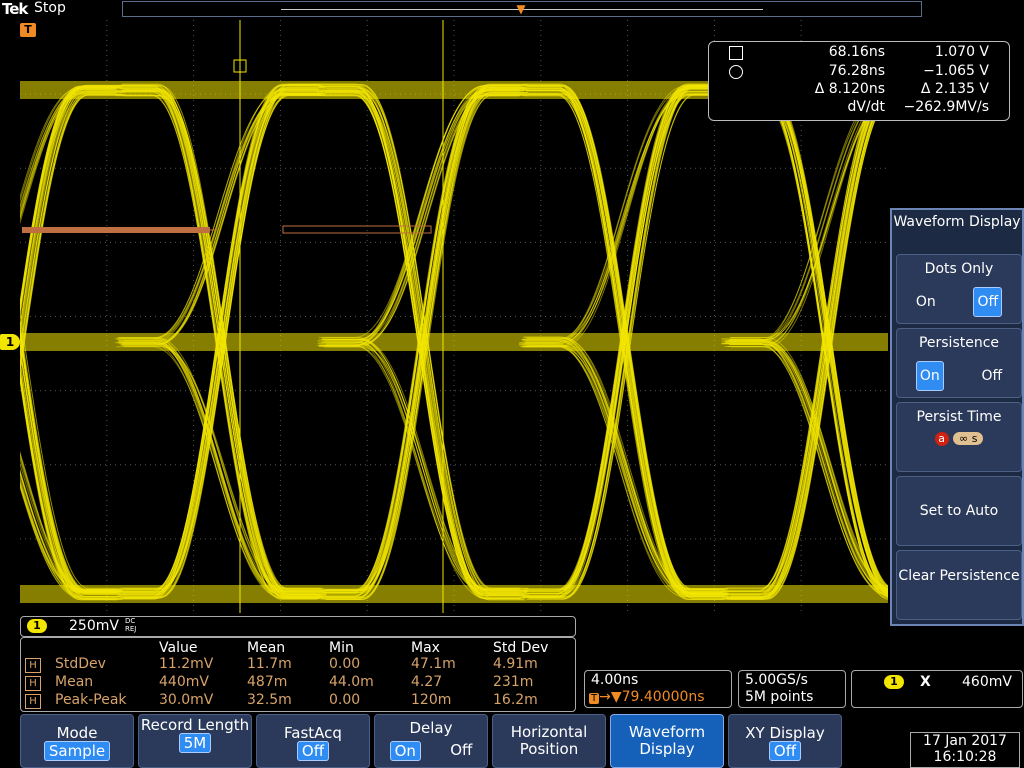  I want to click on acquisition-status: Stop, so click(50, 8).